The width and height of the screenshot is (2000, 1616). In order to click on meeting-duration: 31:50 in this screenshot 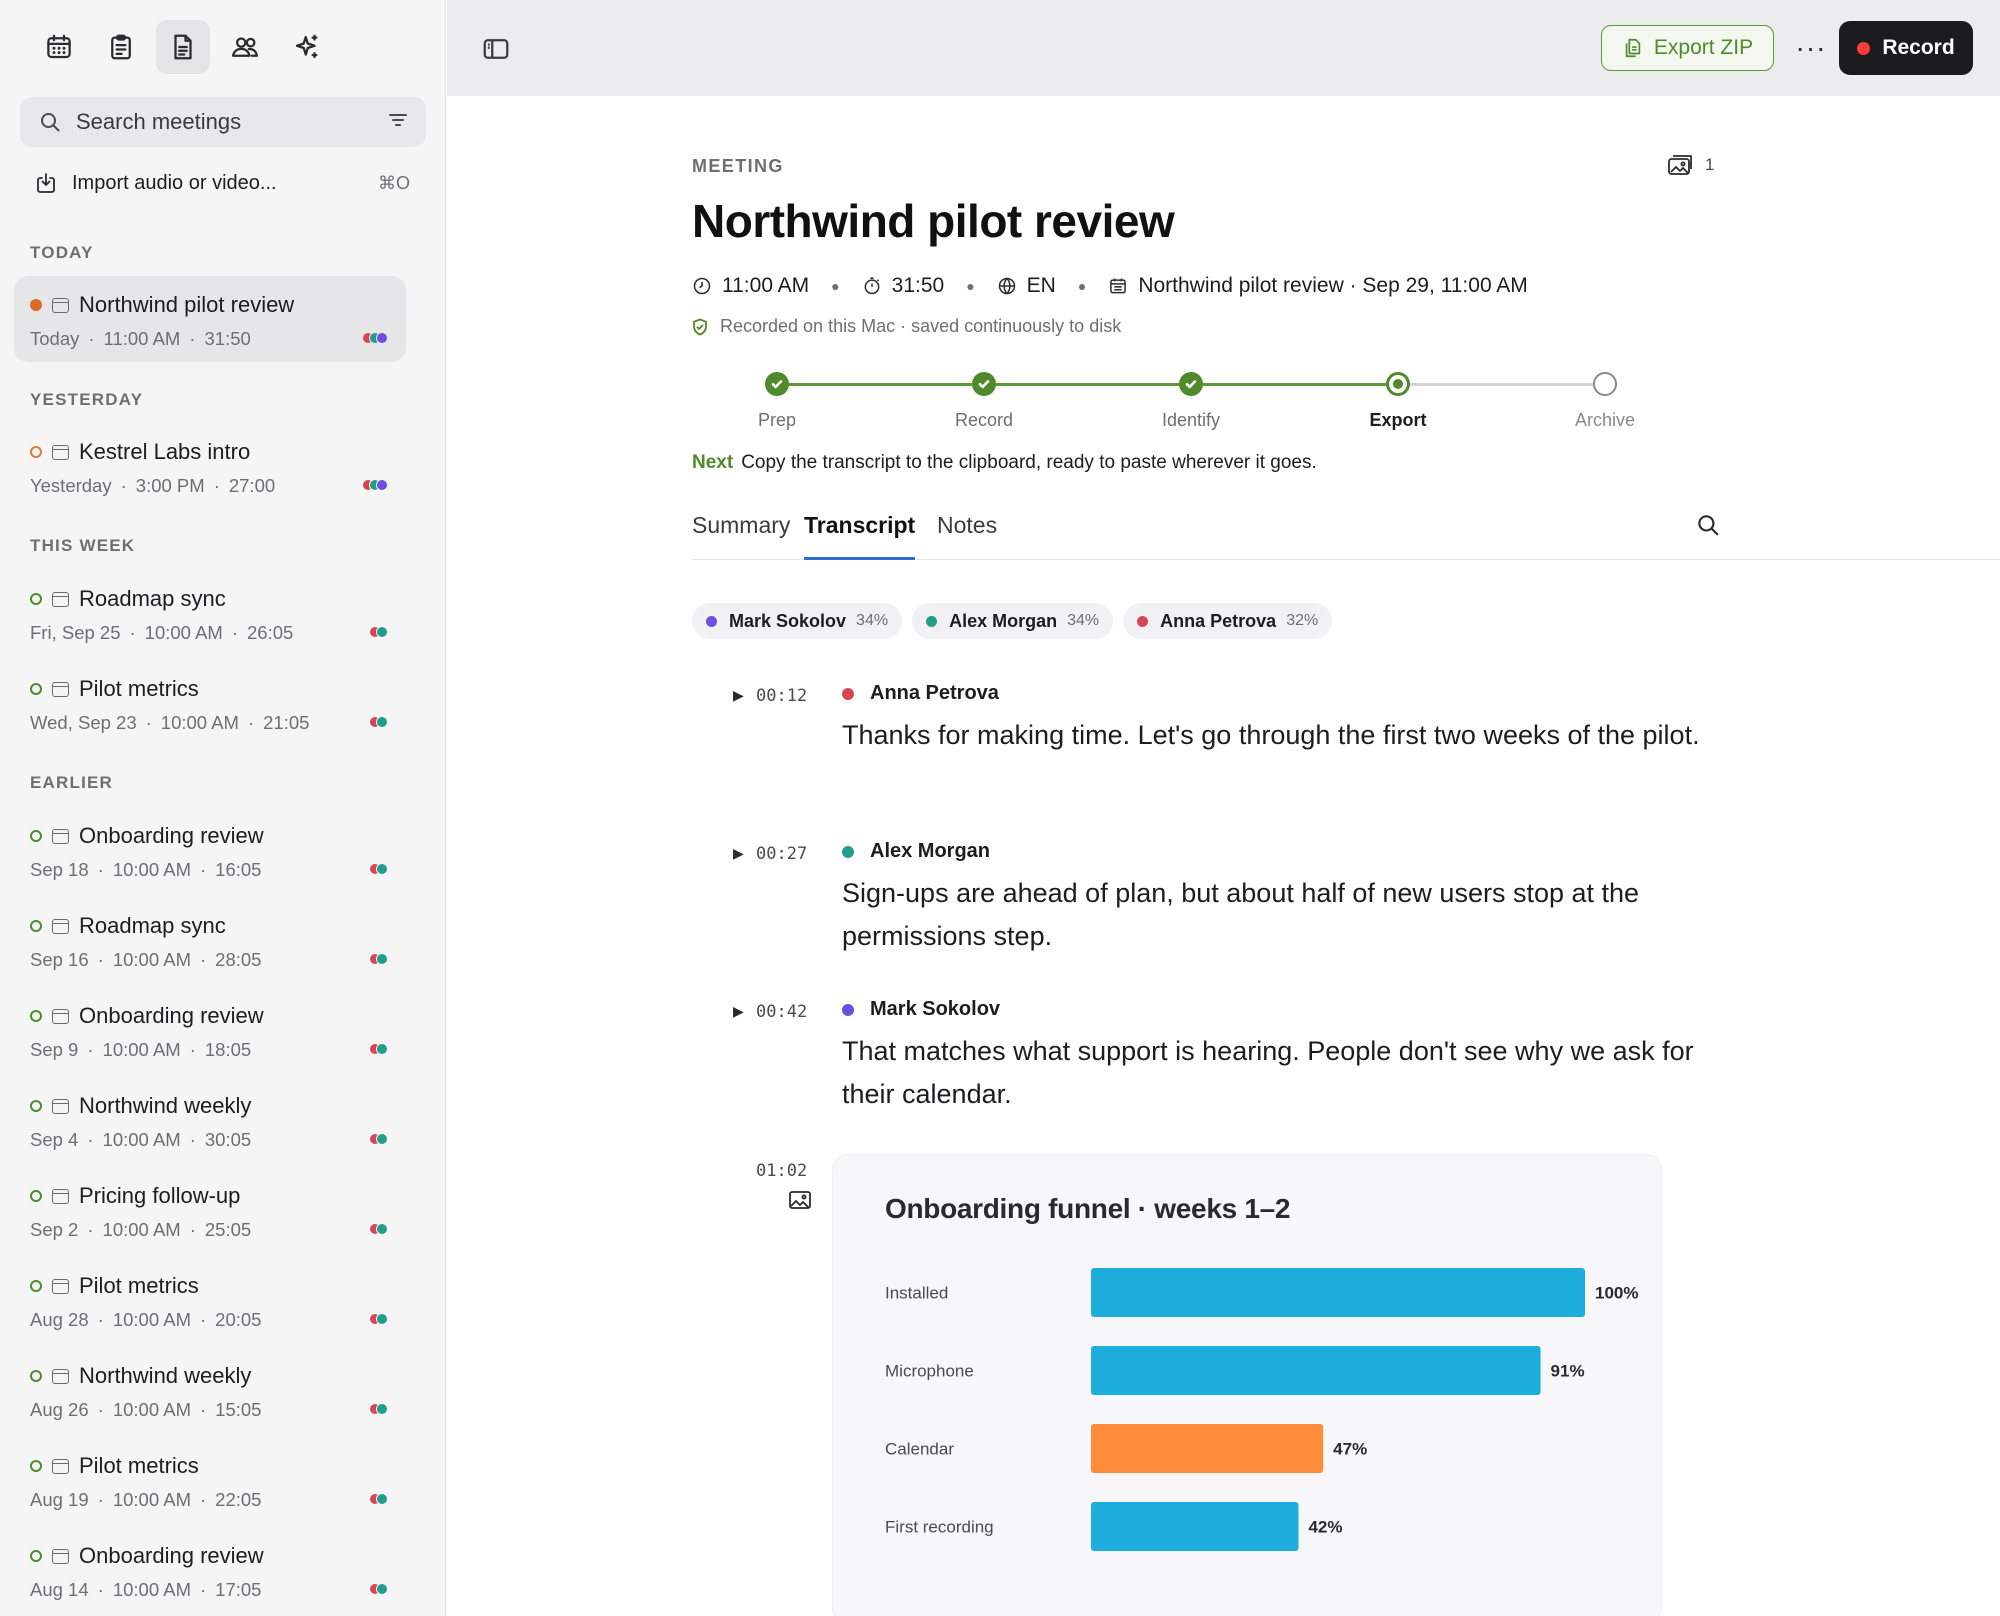, I will do `click(227, 338)`.